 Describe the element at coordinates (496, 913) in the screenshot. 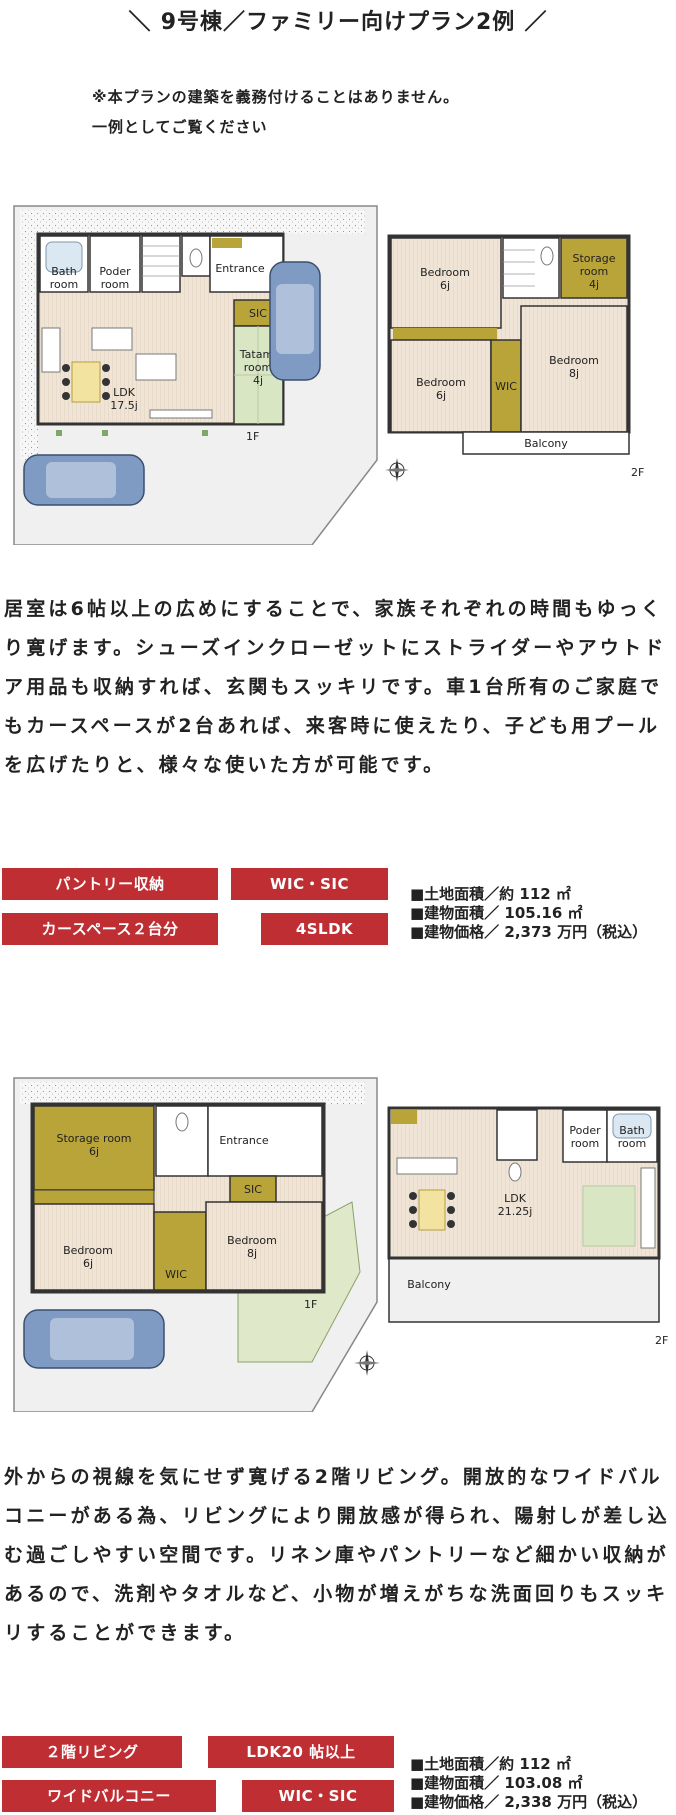

I see `plan1-spec-building: ■建物面積／ 105.16 ㎡` at that location.